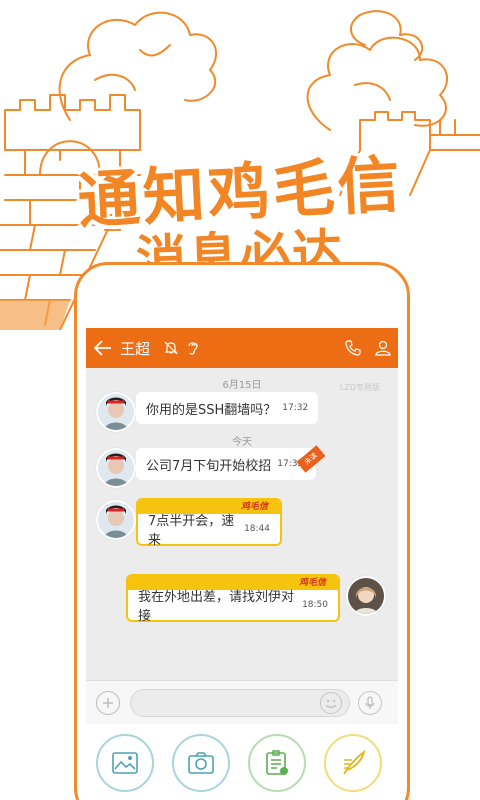 The width and height of the screenshot is (480, 800). Describe the element at coordinates (257, 529) in the screenshot. I see `message-time: 18:44` at that location.